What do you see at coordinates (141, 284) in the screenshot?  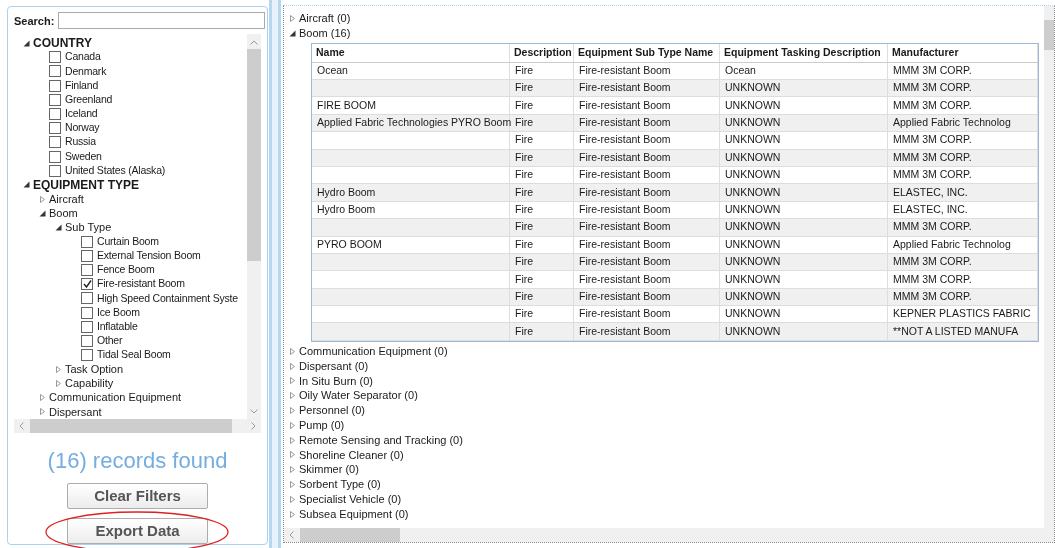 I see `checkbox-label: Fire-resistant Boom` at bounding box center [141, 284].